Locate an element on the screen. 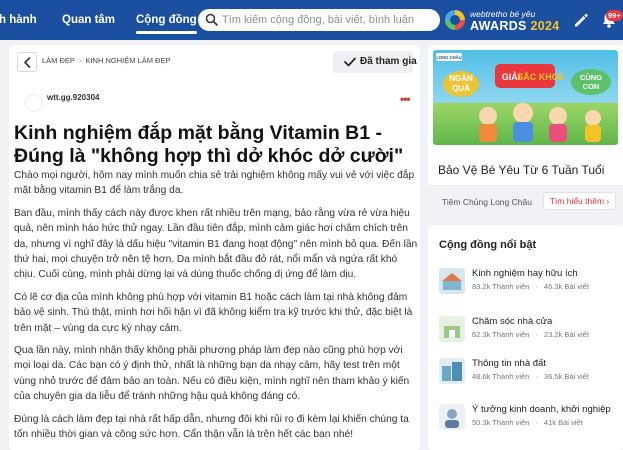 This screenshot has width=623, height=450. svg-text: NGÀN is located at coordinates (461, 78).